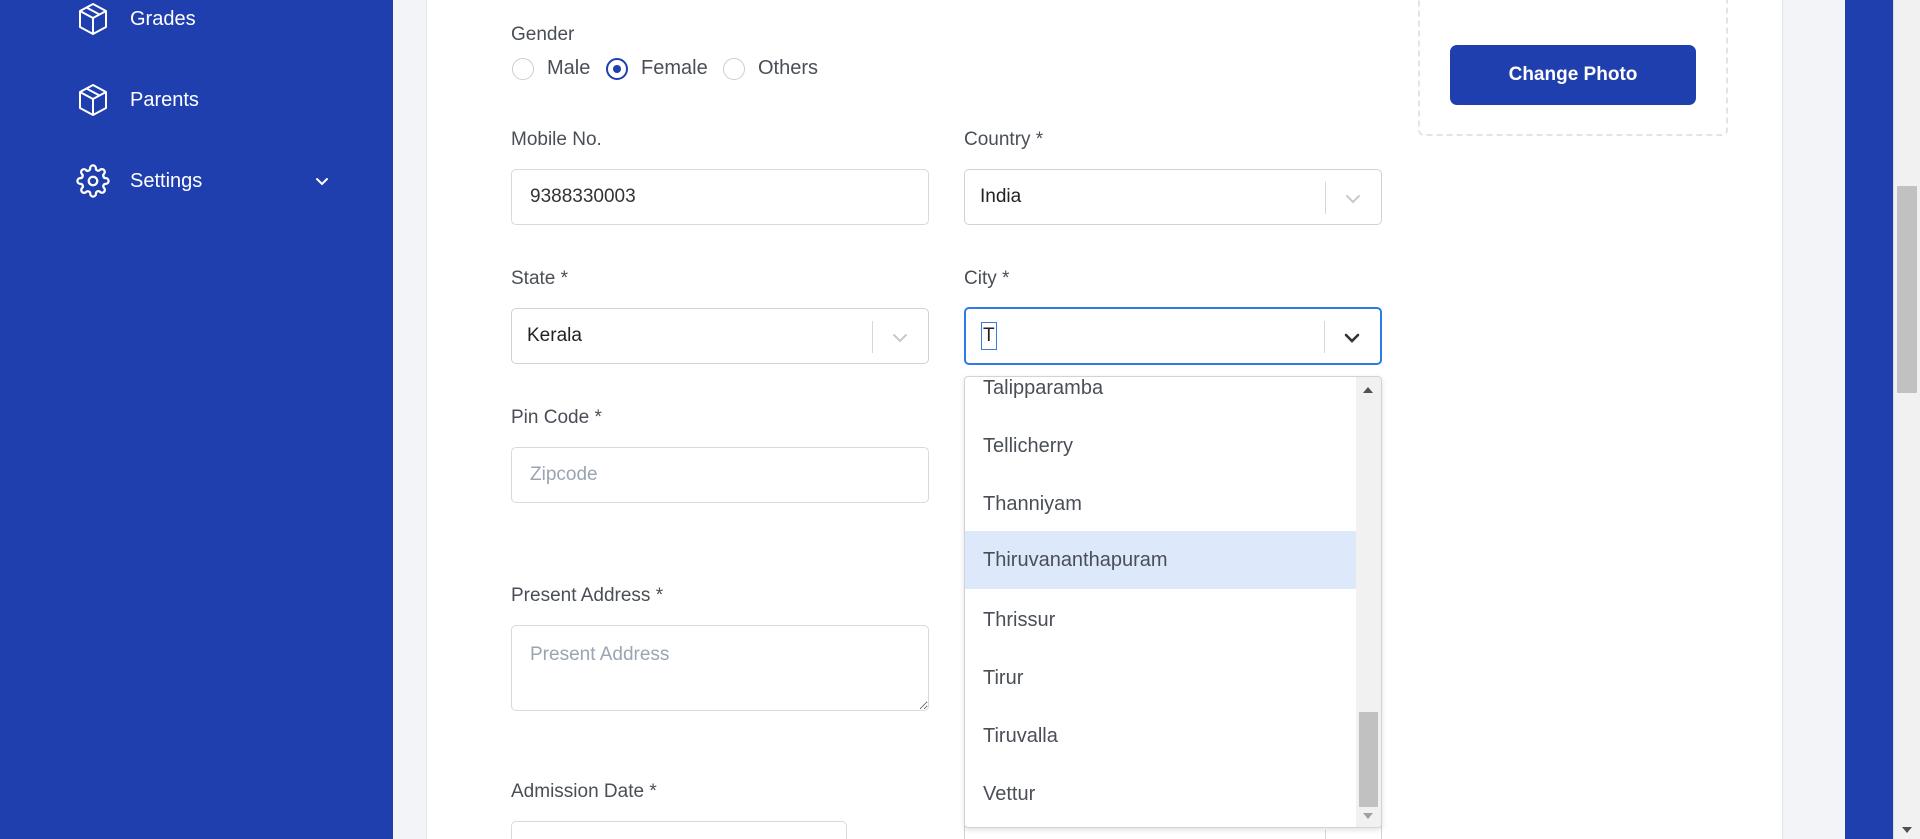 The image size is (1920, 839). What do you see at coordinates (1001, 196) in the screenshot?
I see `country-value: India` at bounding box center [1001, 196].